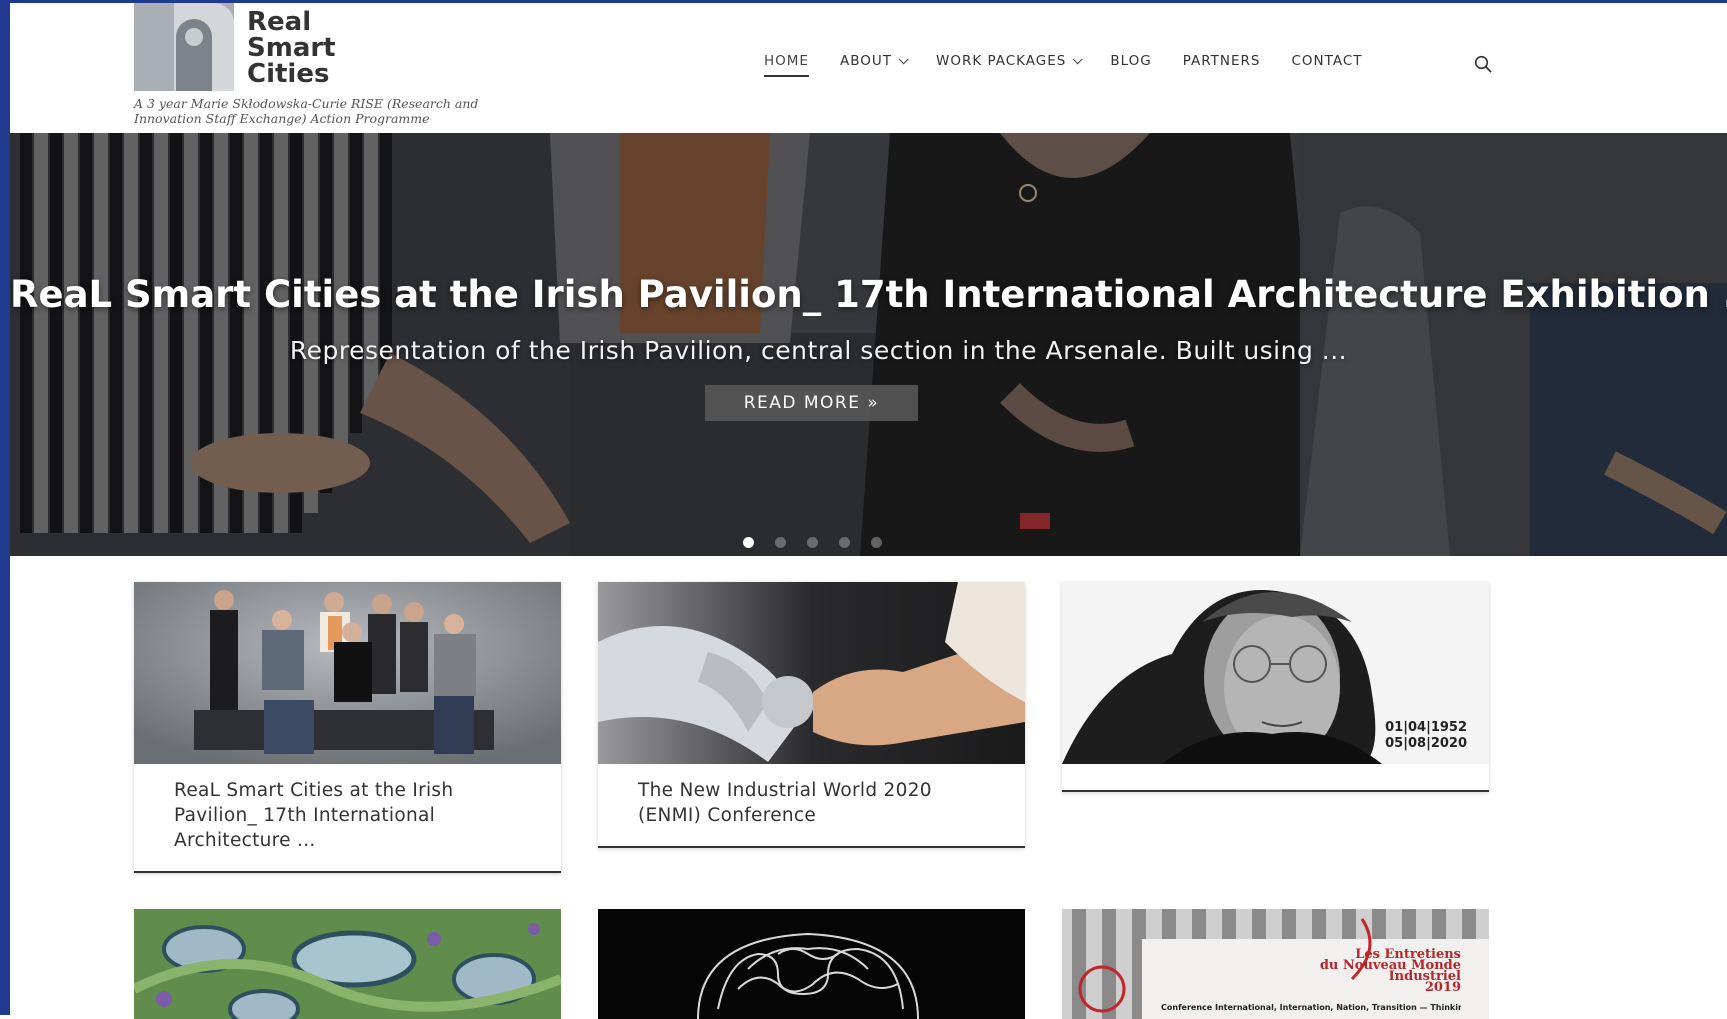 The width and height of the screenshot is (1727, 1019). I want to click on logo-word: Smart, so click(291, 48).